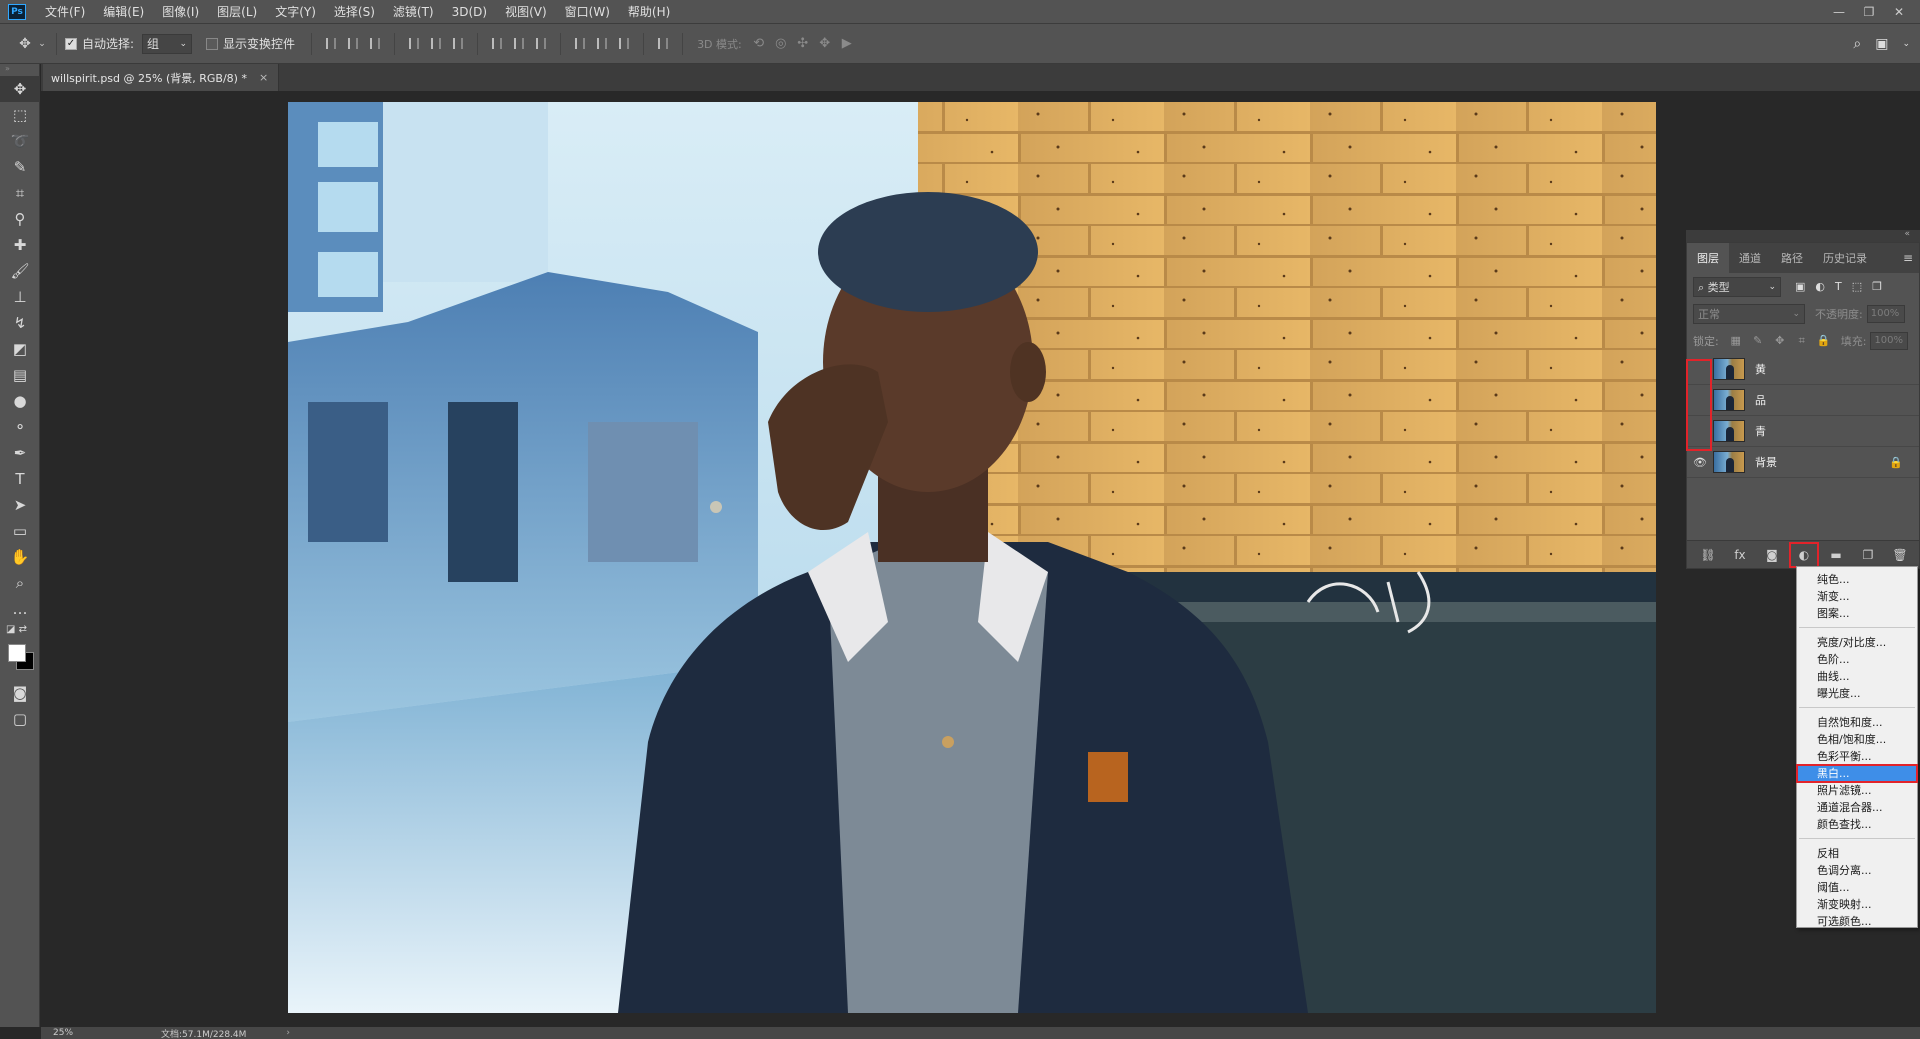 The image size is (1920, 1039). What do you see at coordinates (624, 44) in the screenshot?
I see `distribute-right-icon` at bounding box center [624, 44].